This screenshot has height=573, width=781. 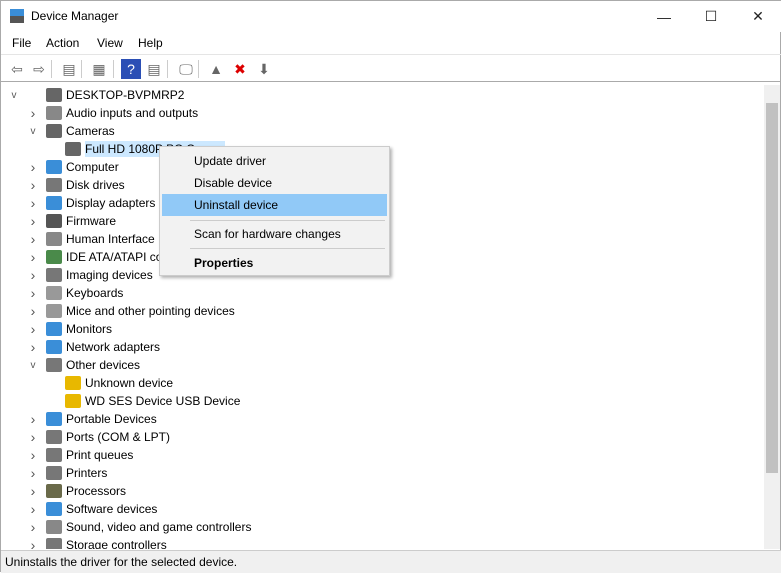 What do you see at coordinates (264, 69) in the screenshot?
I see `disable-icon: ⬇` at bounding box center [264, 69].